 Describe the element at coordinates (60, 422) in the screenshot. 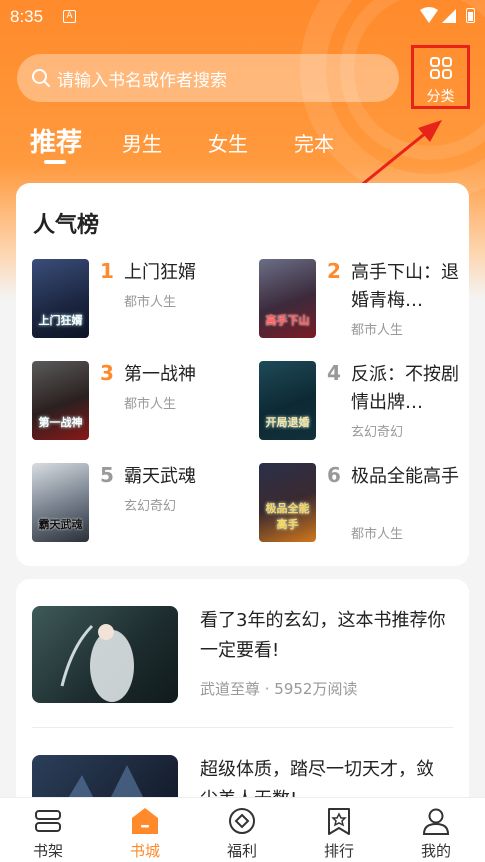

I see `cover-title: 第一战神` at that location.